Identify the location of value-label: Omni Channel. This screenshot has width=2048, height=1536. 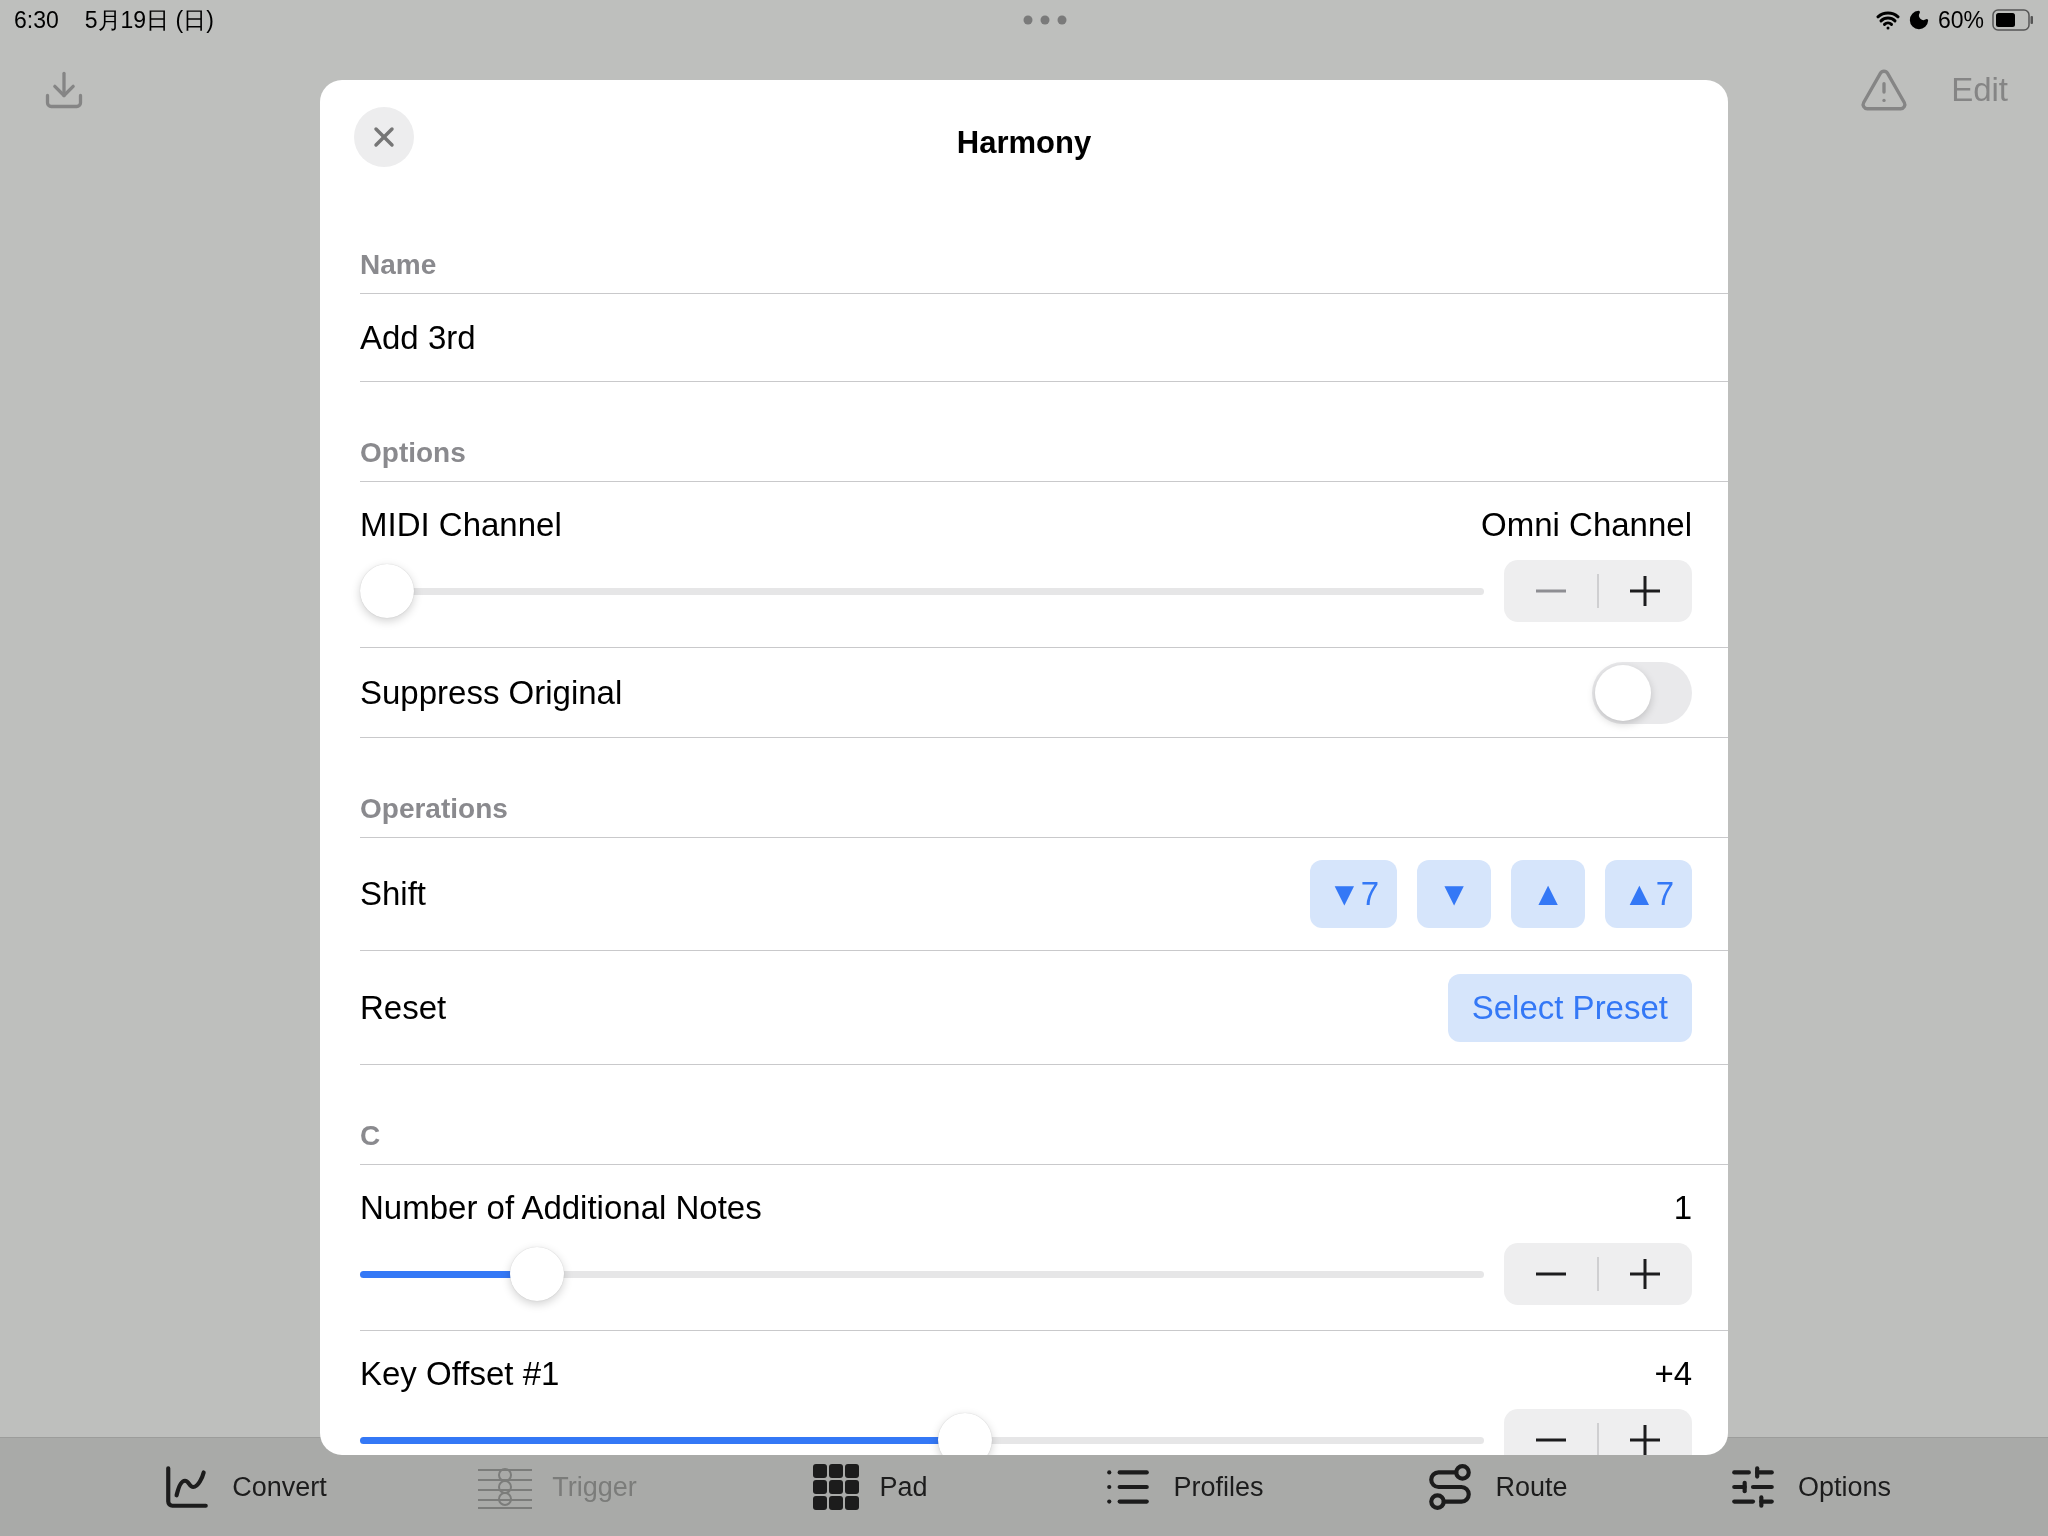
(1586, 525).